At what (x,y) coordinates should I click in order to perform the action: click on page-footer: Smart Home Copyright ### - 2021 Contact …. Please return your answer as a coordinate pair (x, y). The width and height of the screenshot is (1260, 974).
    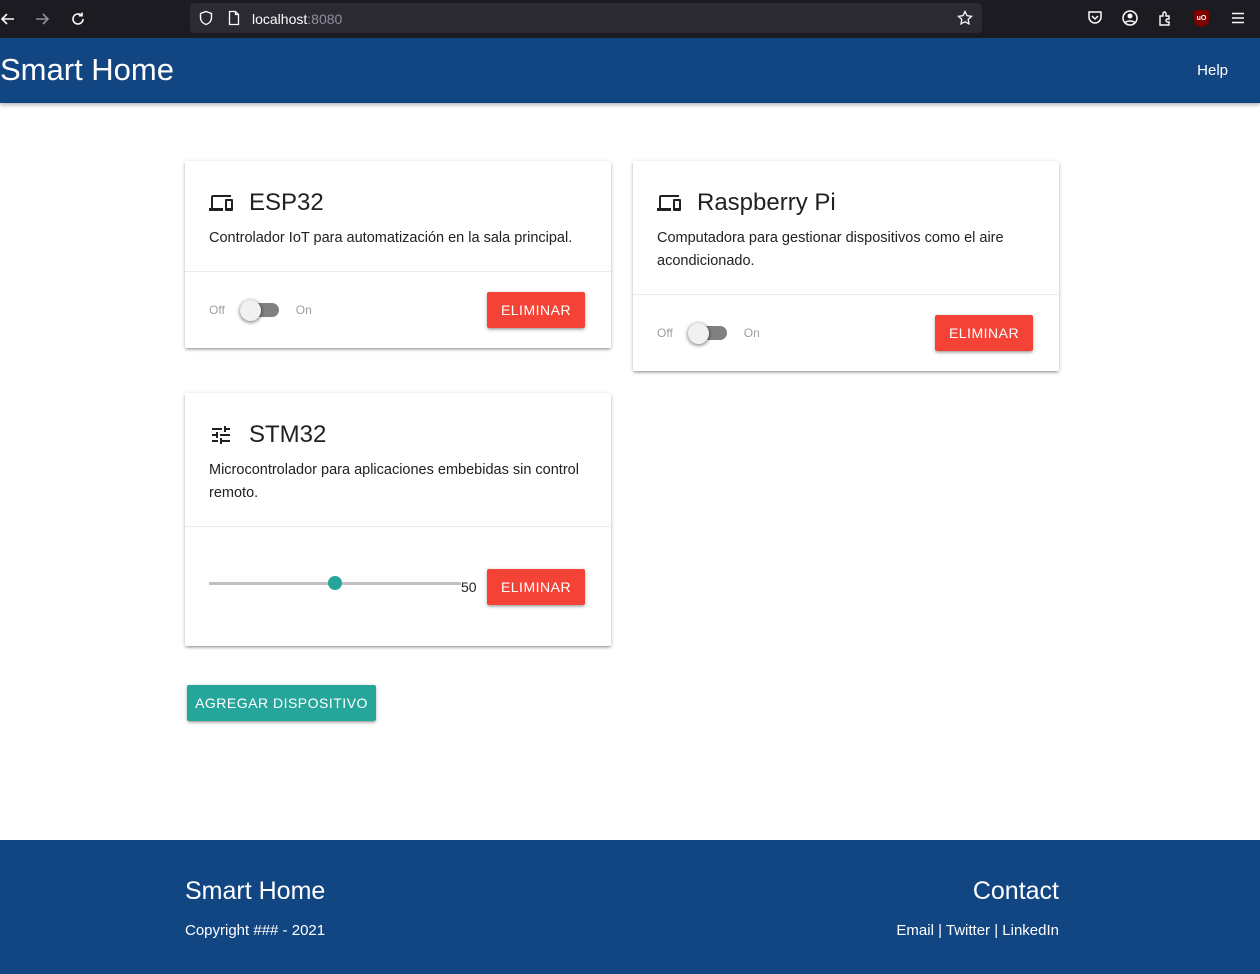
    Looking at the image, I should click on (630, 907).